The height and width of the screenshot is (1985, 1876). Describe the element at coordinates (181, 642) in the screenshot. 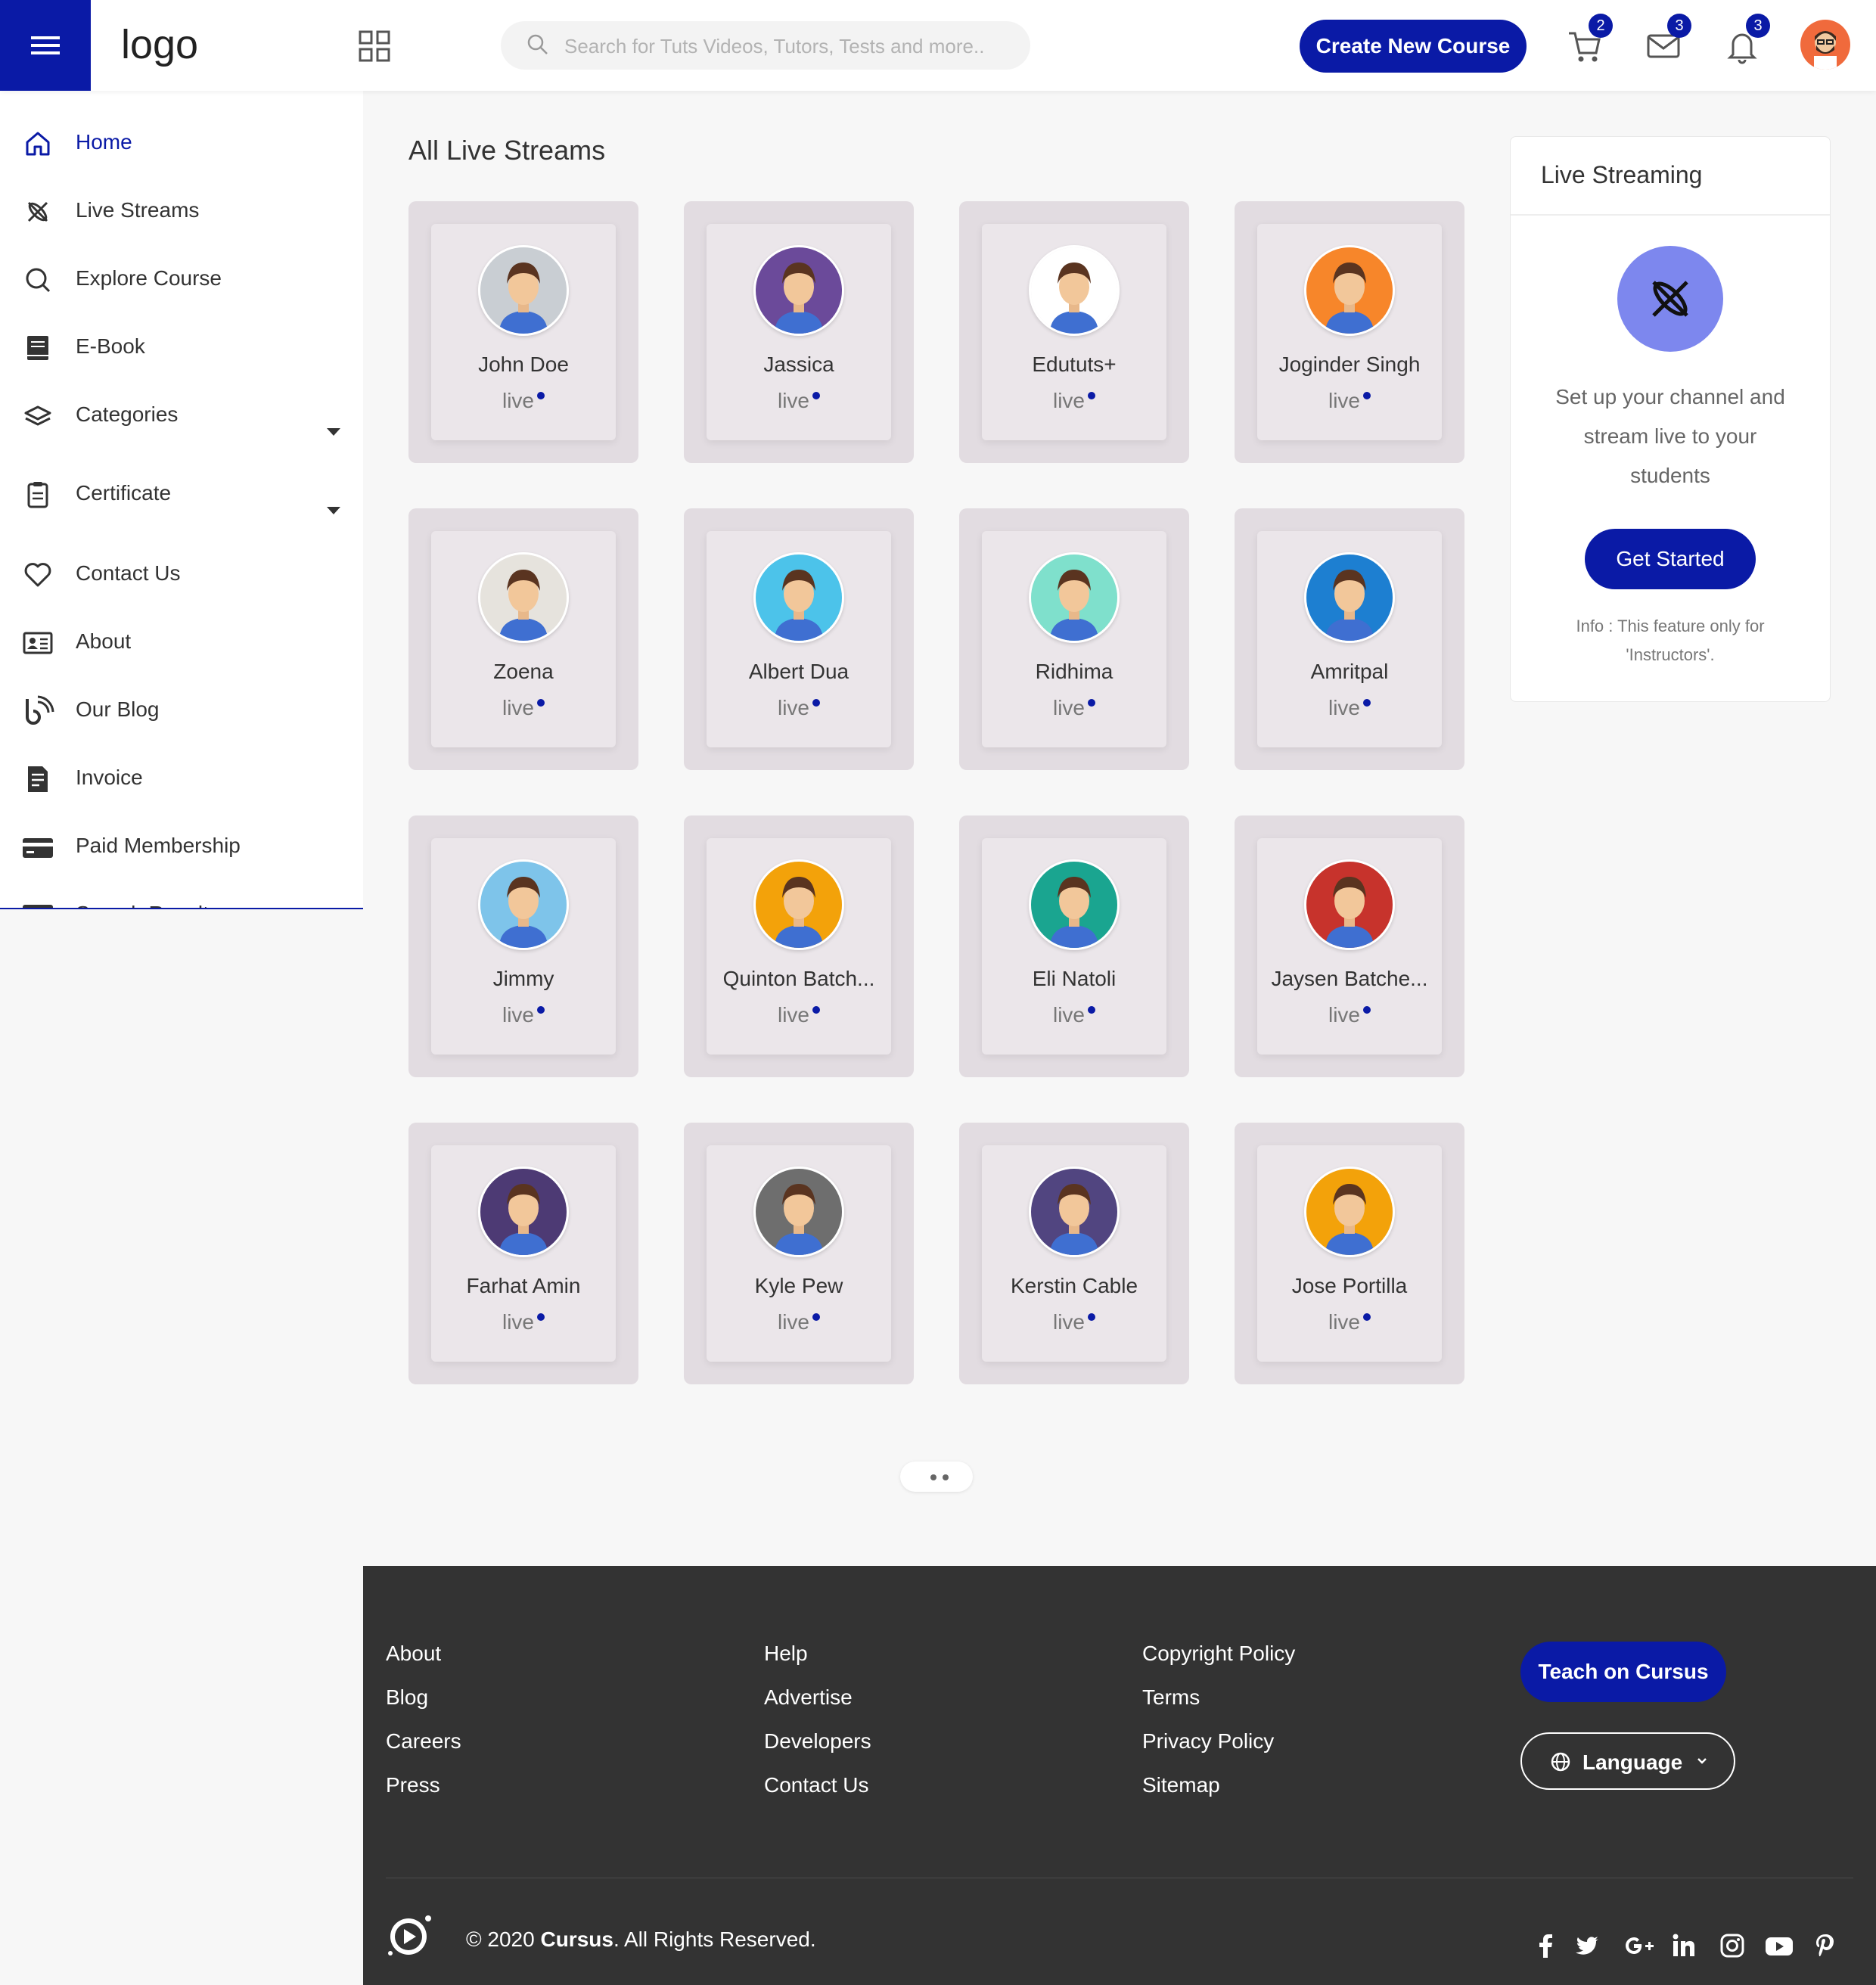

I see `sidebar-item-about: About` at that location.